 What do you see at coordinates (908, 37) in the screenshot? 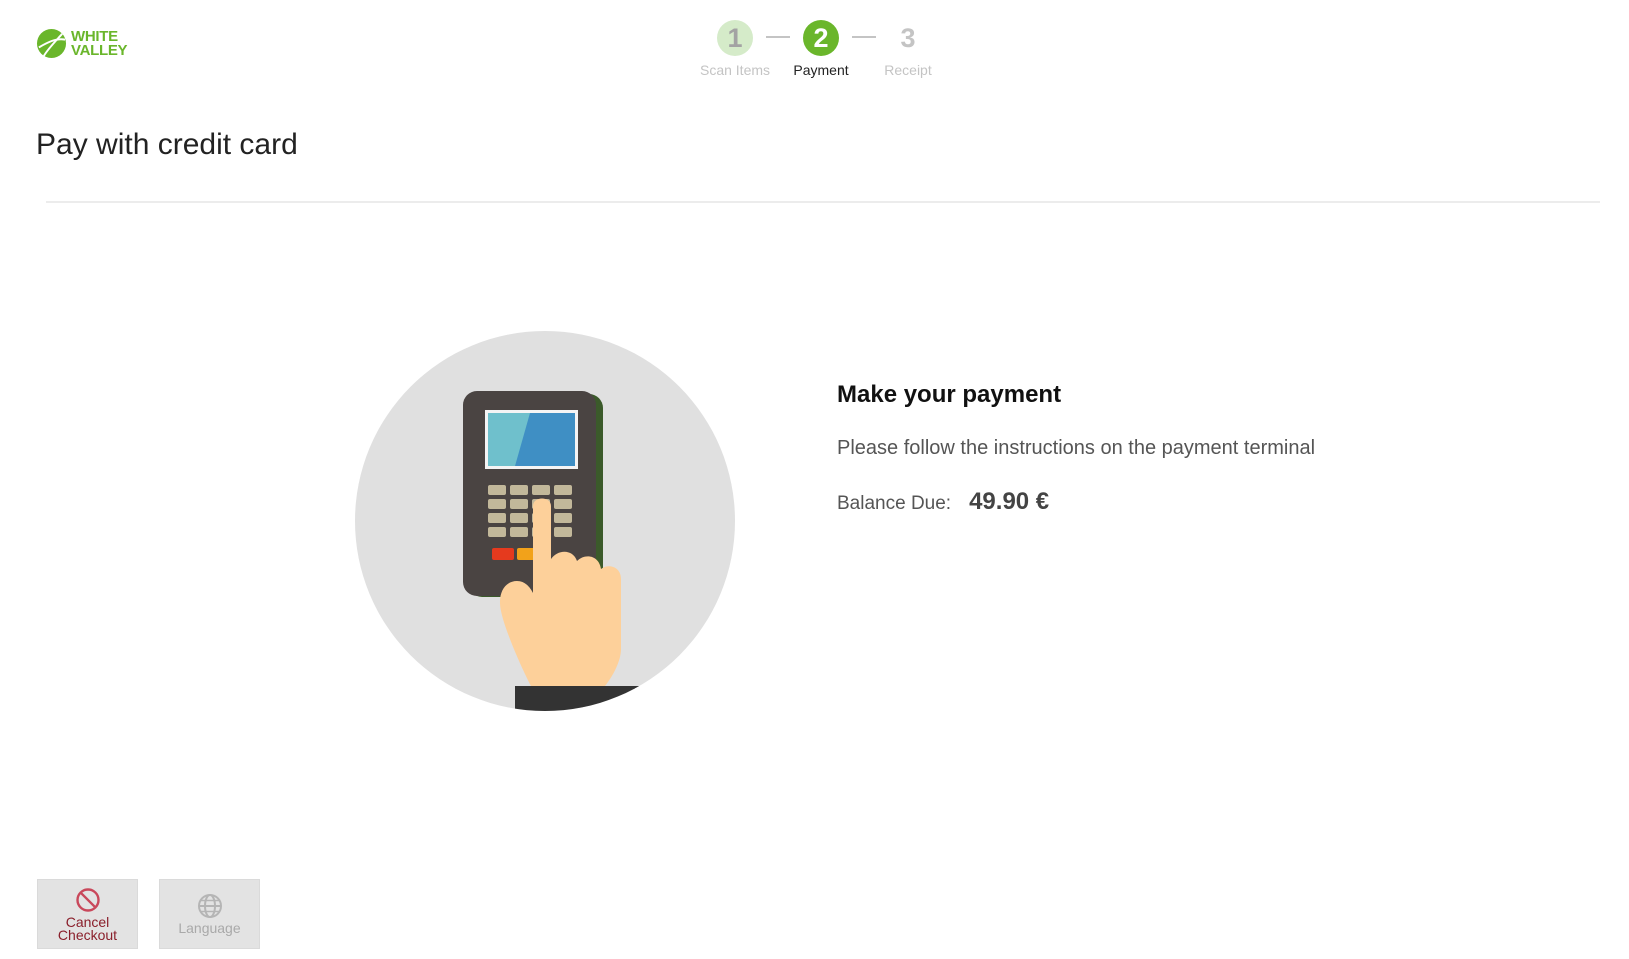
I see `step-number: 3` at bounding box center [908, 37].